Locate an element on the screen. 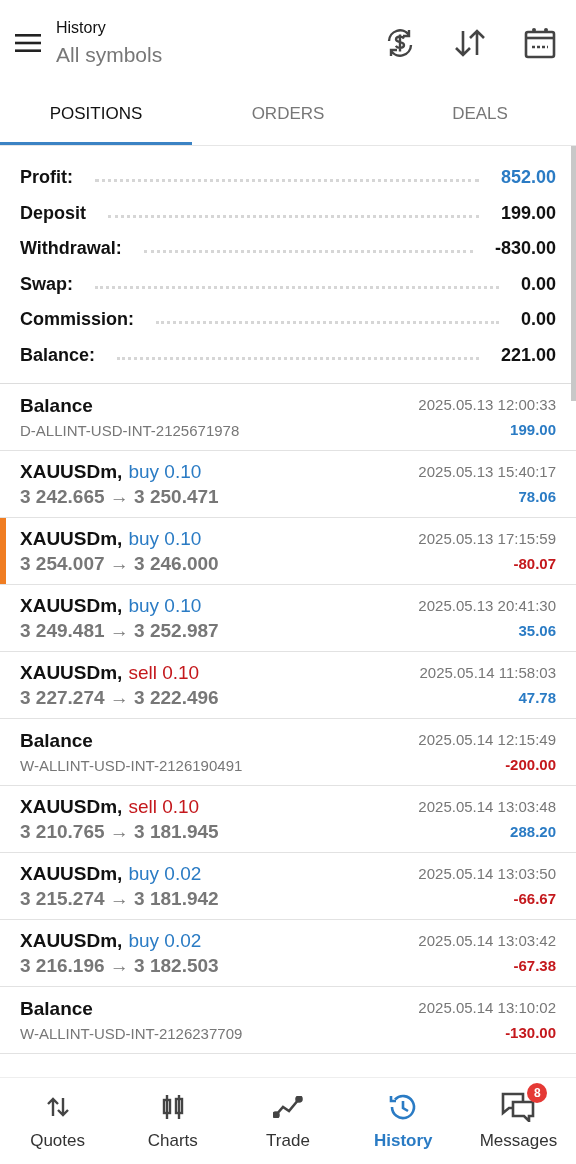 The width and height of the screenshot is (576, 1164). row-detail: 3 215.274 → 3 181.942 is located at coordinates (119, 898).